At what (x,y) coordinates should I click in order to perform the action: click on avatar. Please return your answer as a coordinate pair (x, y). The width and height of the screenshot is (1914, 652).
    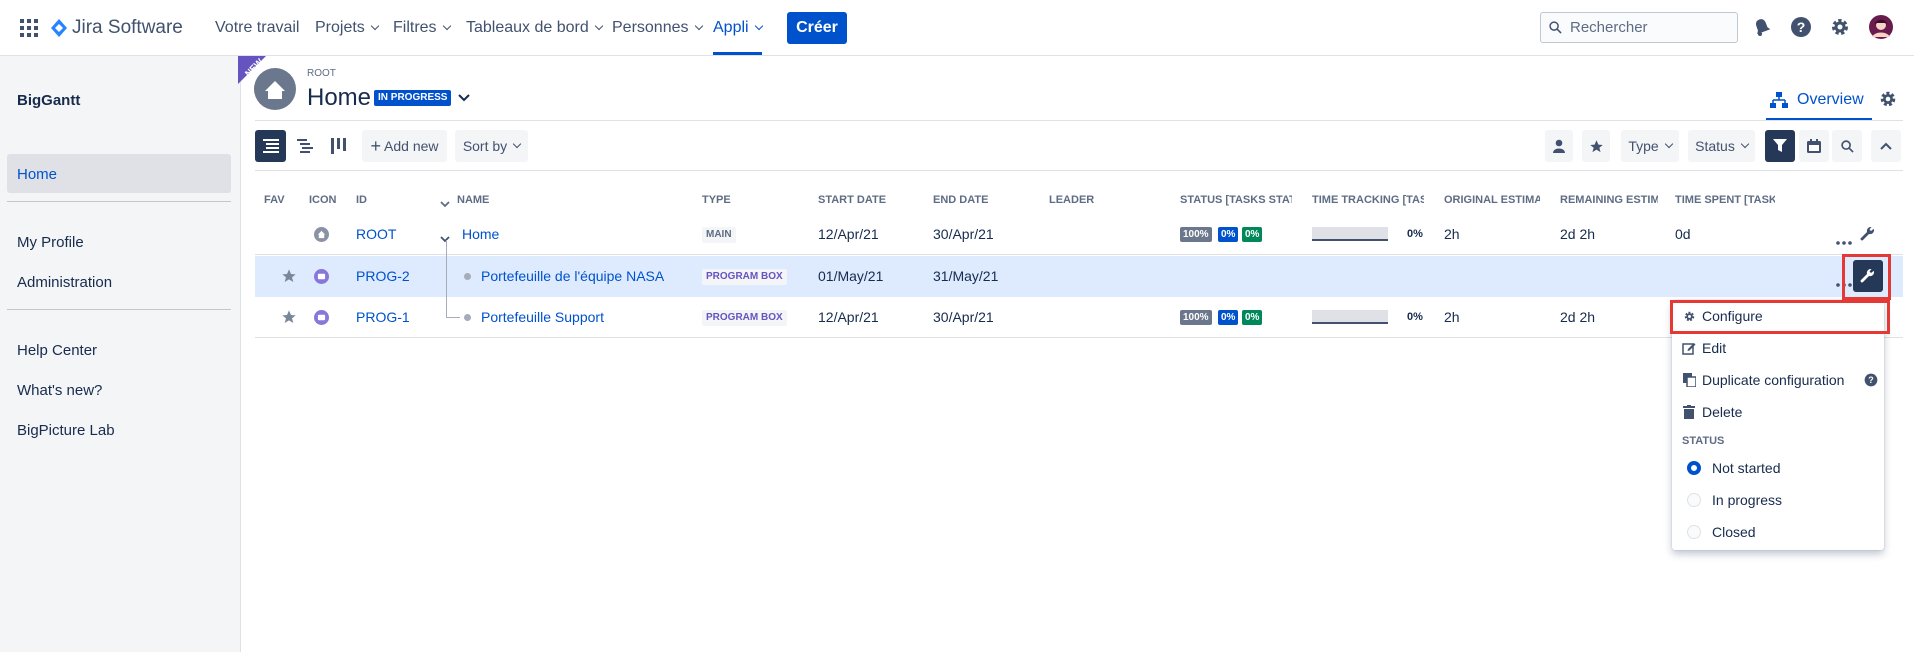
    Looking at the image, I should click on (1881, 27).